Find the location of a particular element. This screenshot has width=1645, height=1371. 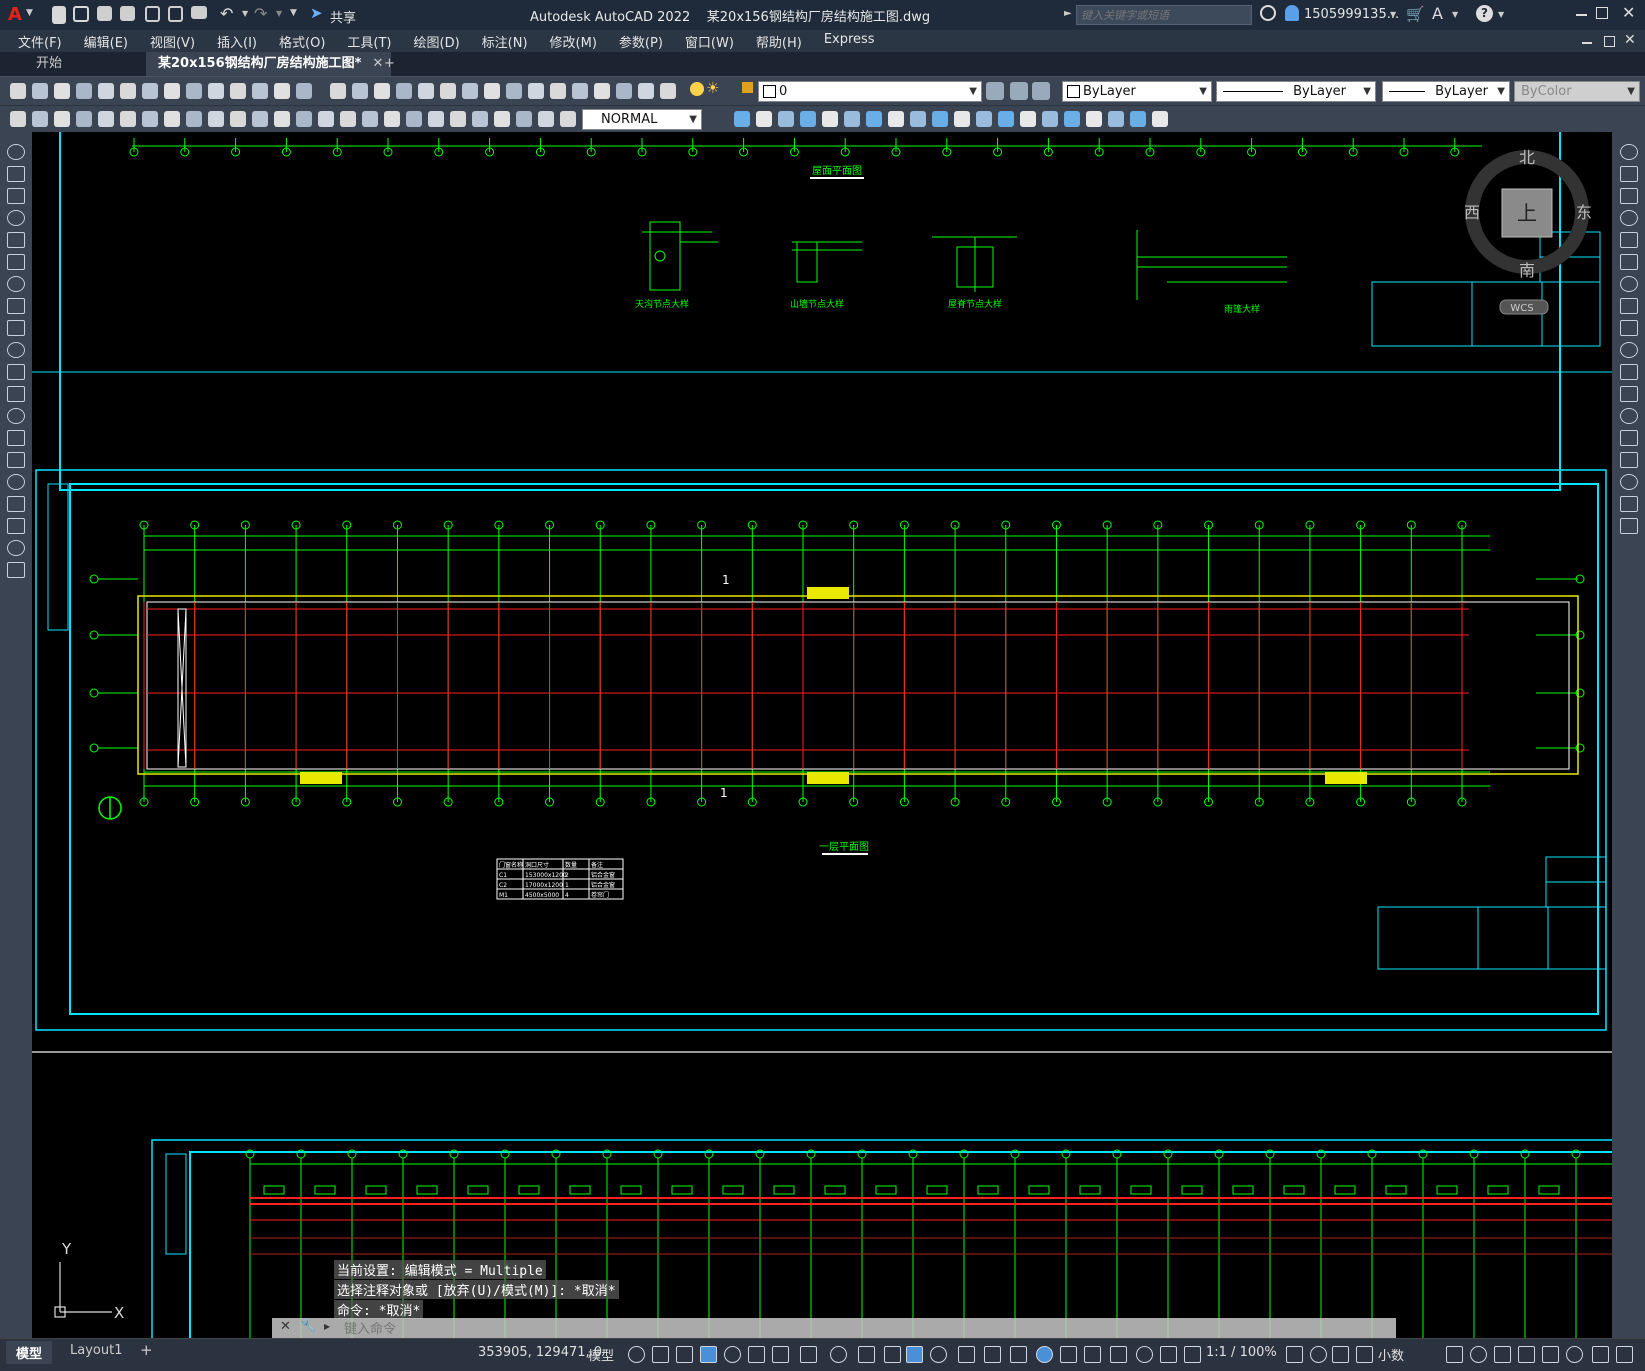

annotation-scale: 1:1 / 100% is located at coordinates (1241, 1352).